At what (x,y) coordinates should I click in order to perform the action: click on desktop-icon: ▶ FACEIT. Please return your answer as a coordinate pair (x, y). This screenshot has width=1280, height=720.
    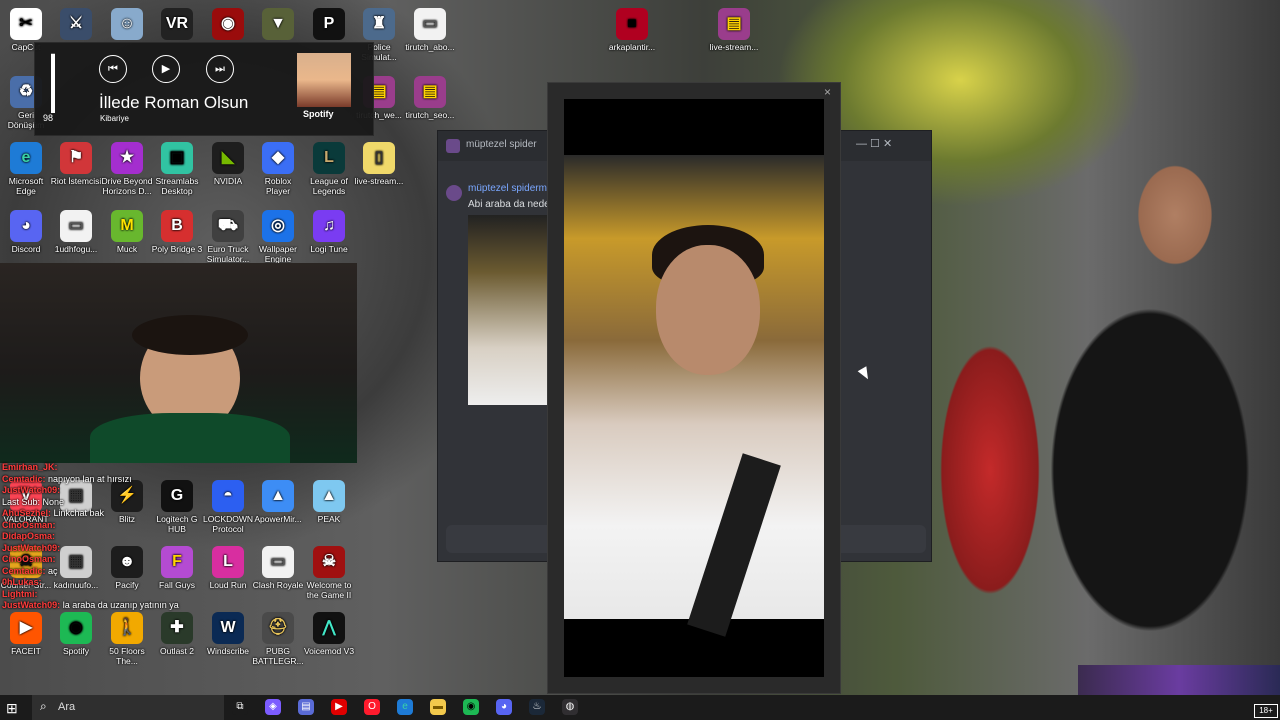
    Looking at the image, I should click on (26, 634).